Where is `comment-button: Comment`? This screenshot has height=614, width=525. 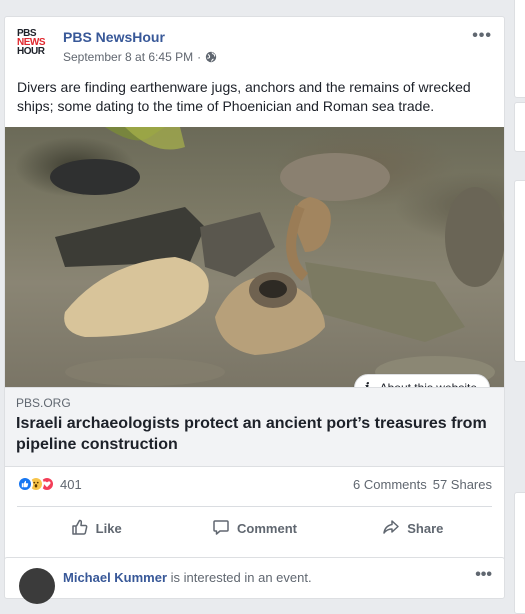
comment-button: Comment is located at coordinates (254, 528).